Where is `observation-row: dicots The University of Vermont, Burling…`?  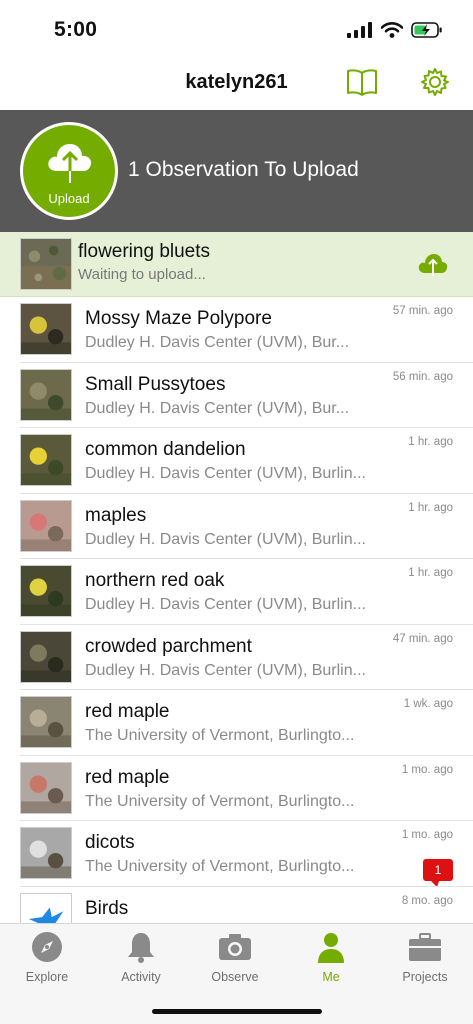
observation-row: dicots The University of Vermont, Burling… is located at coordinates (236, 854).